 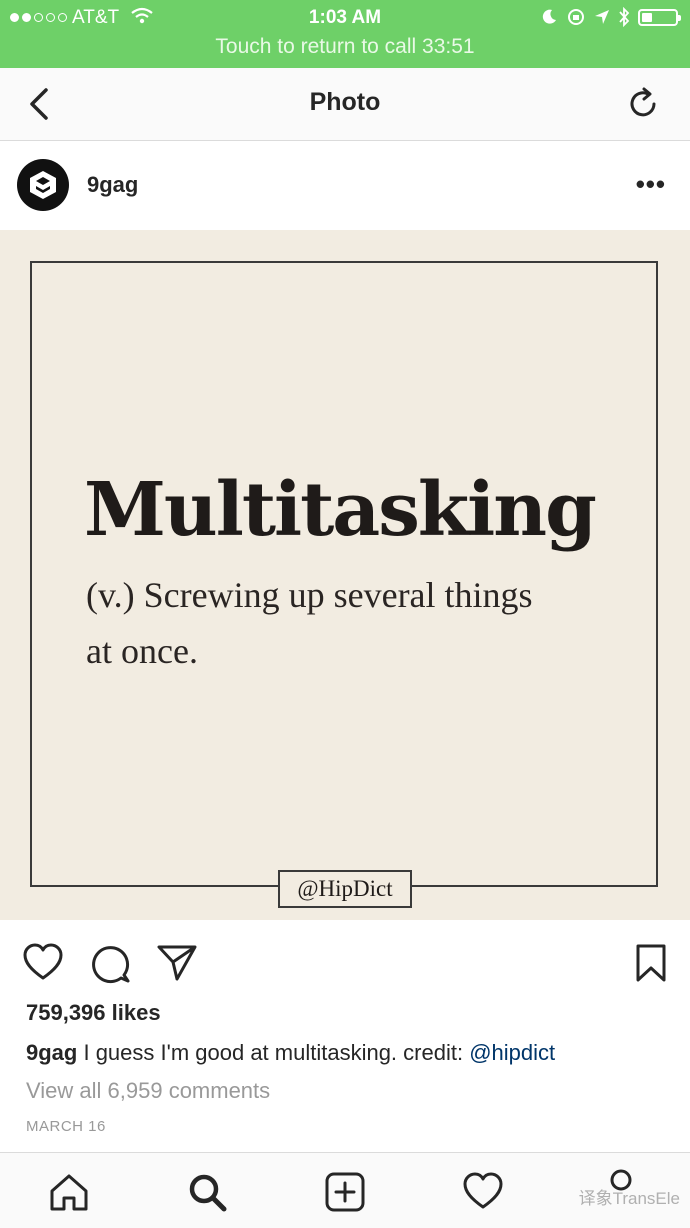 I want to click on comment-icon, so click(x=111, y=963).